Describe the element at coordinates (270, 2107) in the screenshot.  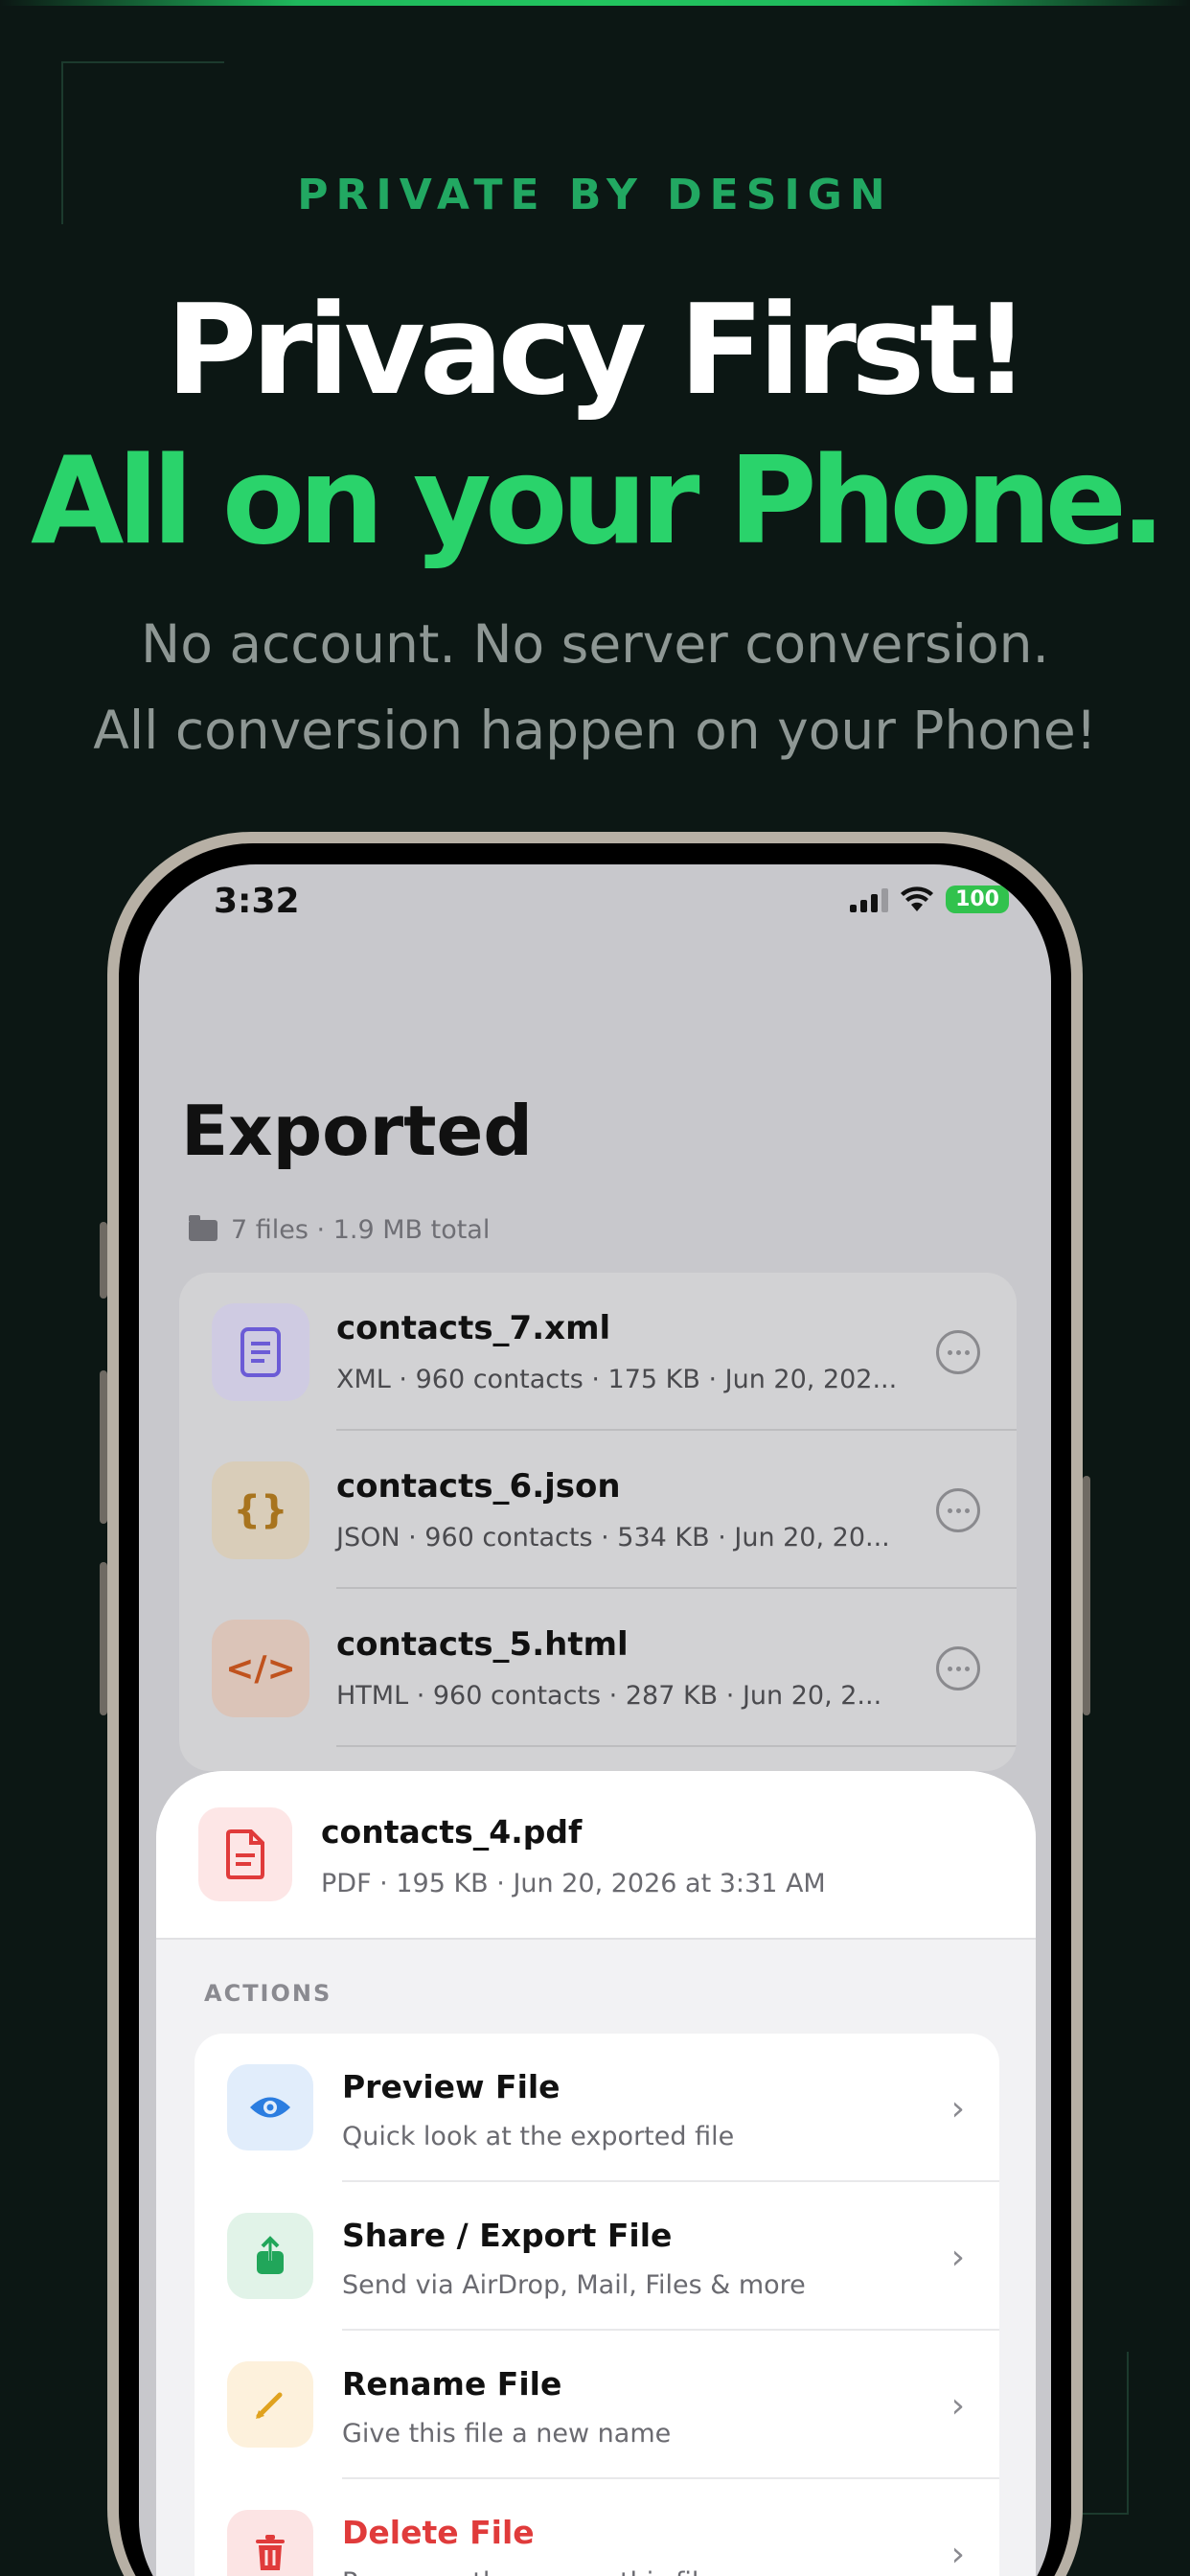
I see `eye-icon` at that location.